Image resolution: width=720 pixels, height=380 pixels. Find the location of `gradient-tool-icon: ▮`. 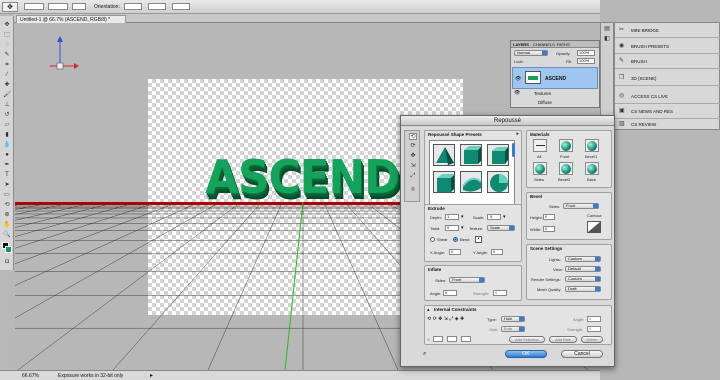

gradient-tool-icon: ▮ is located at coordinates (7, 135).